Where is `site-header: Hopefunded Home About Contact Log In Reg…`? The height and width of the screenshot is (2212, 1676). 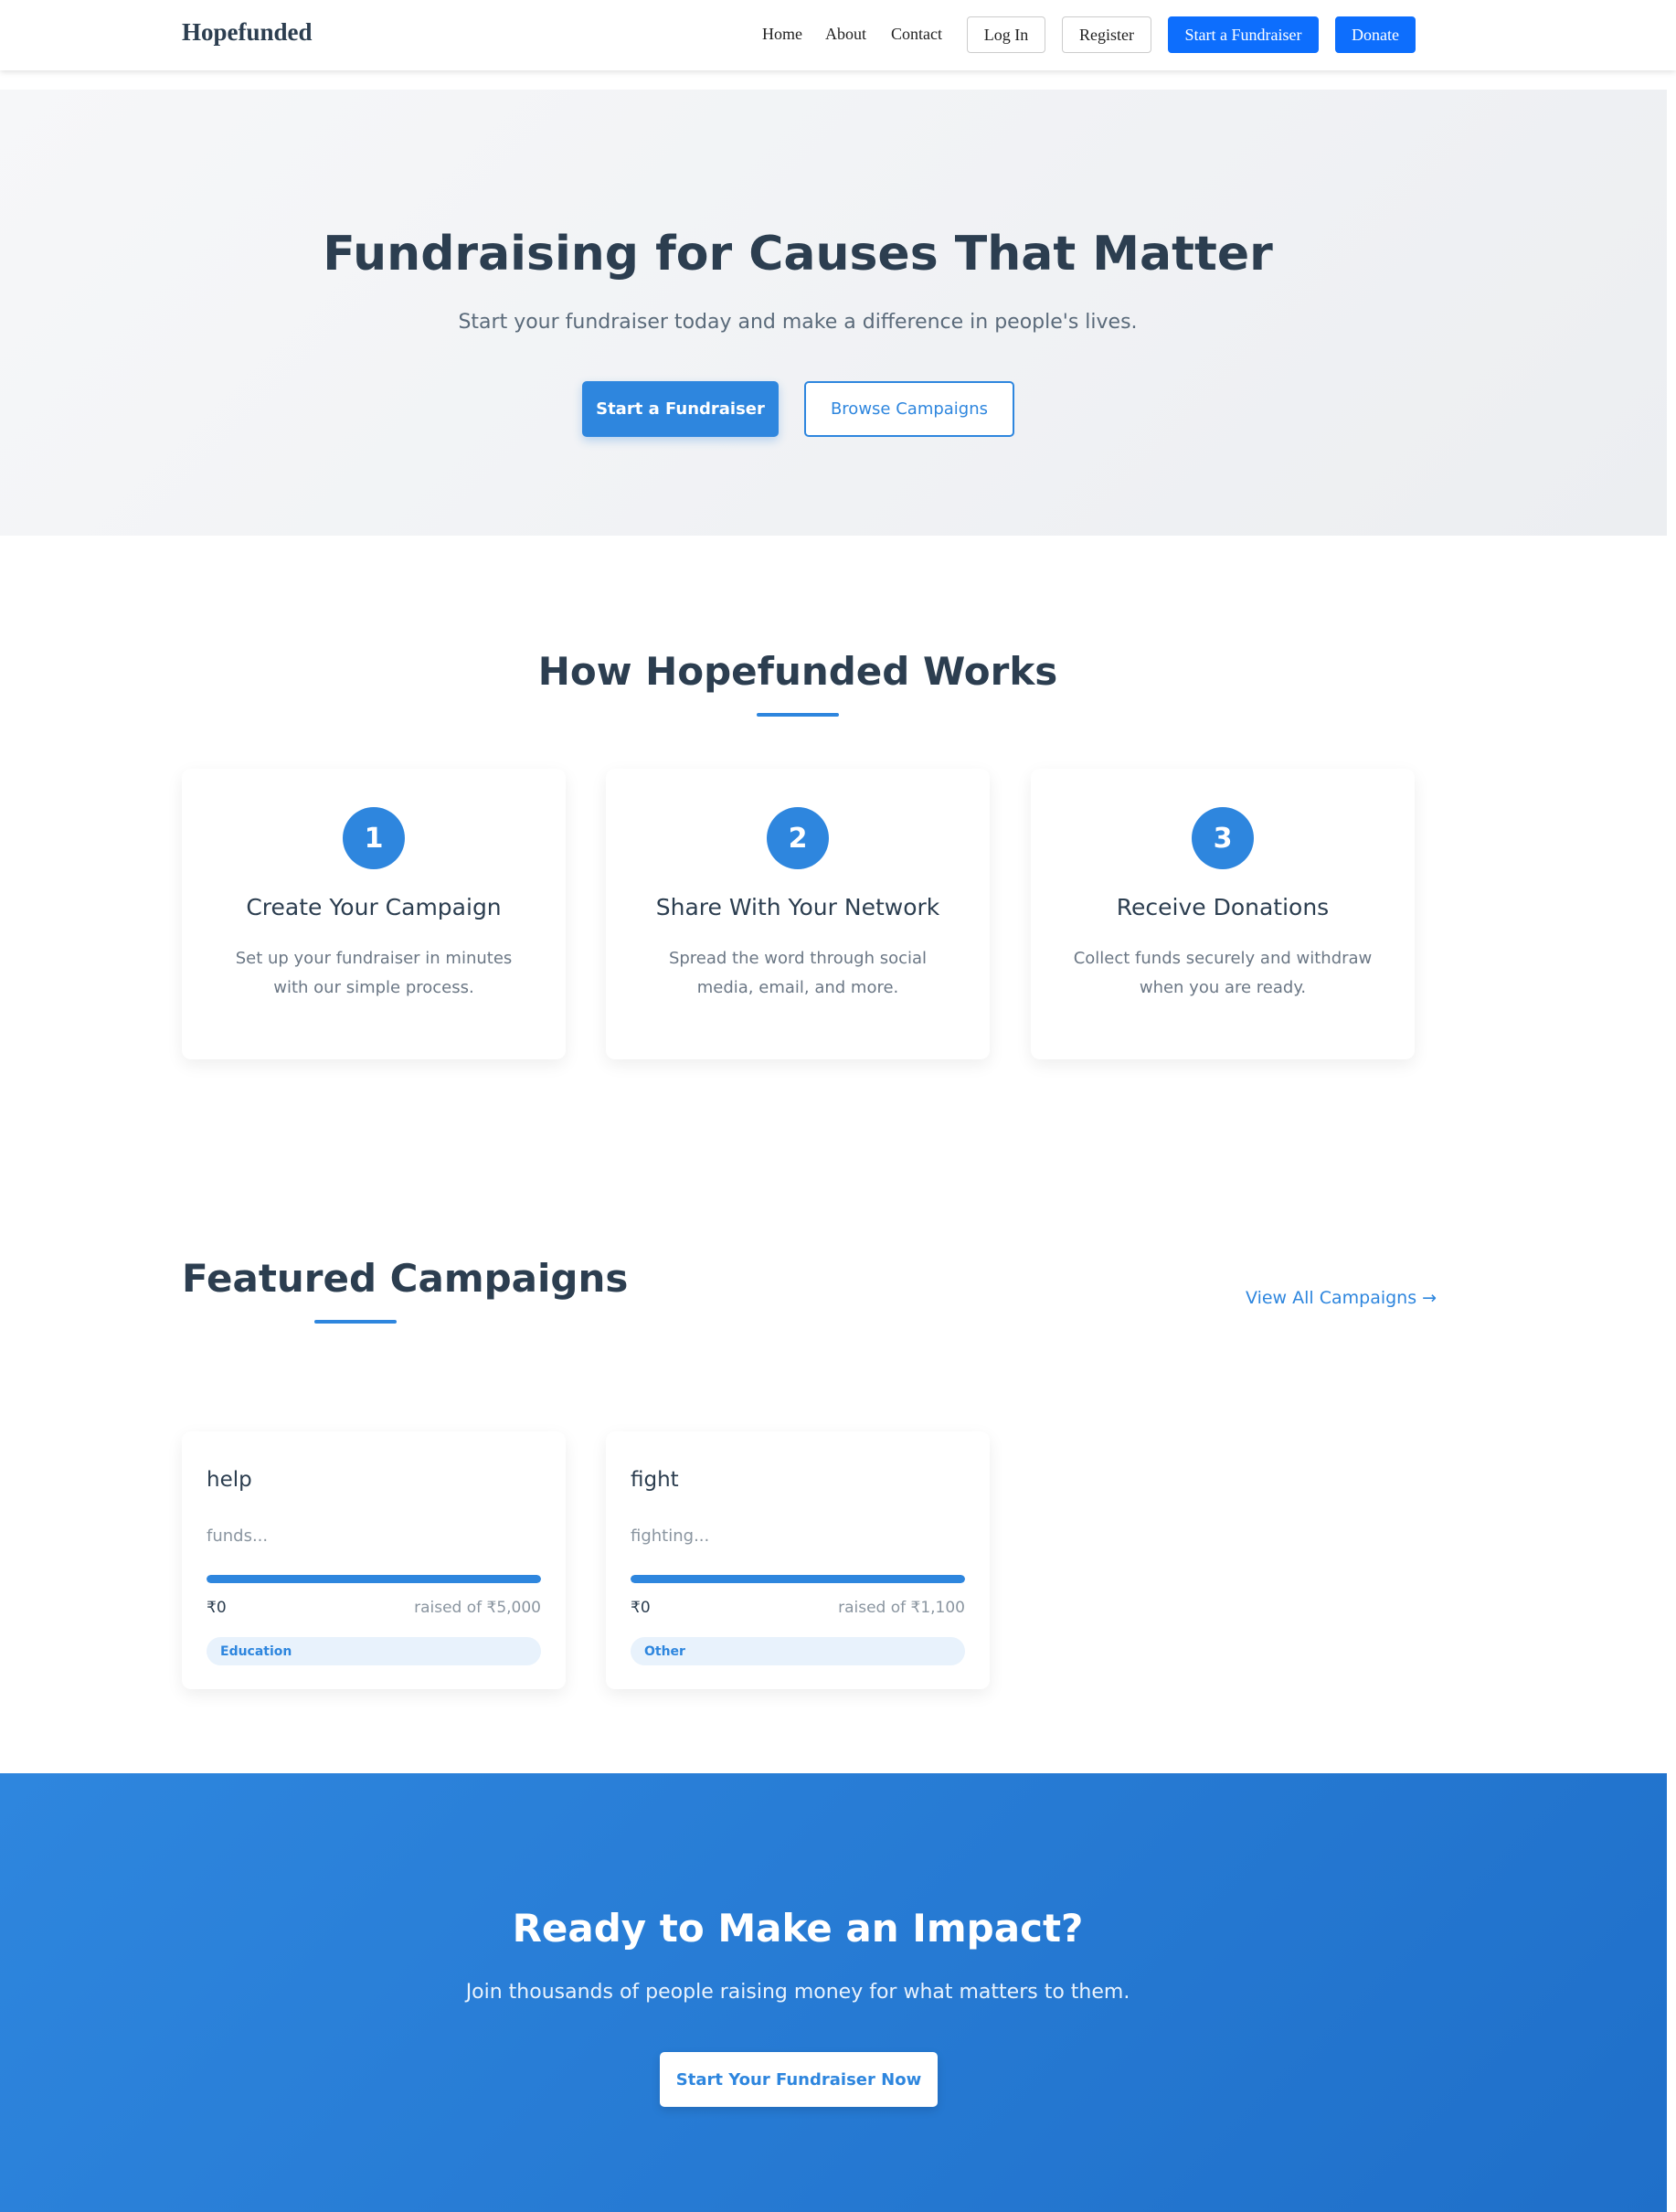 site-header: Hopefunded Home About Contact Log In Reg… is located at coordinates (838, 35).